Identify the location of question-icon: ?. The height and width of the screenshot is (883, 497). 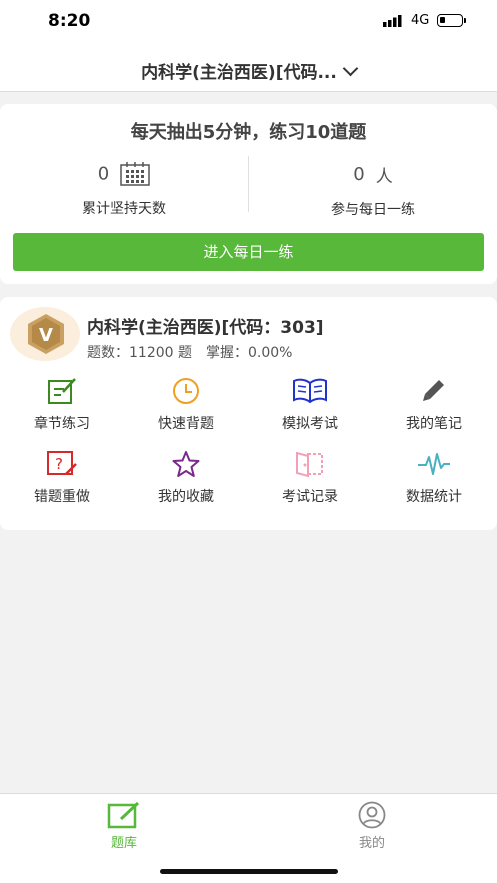
(62, 463).